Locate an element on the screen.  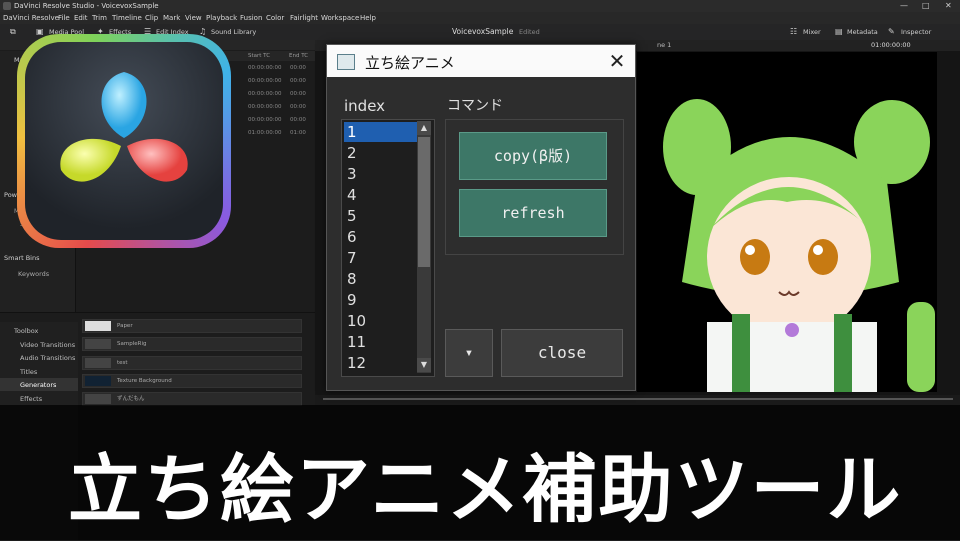
minimize-icon: — is located at coordinates (904, 6).